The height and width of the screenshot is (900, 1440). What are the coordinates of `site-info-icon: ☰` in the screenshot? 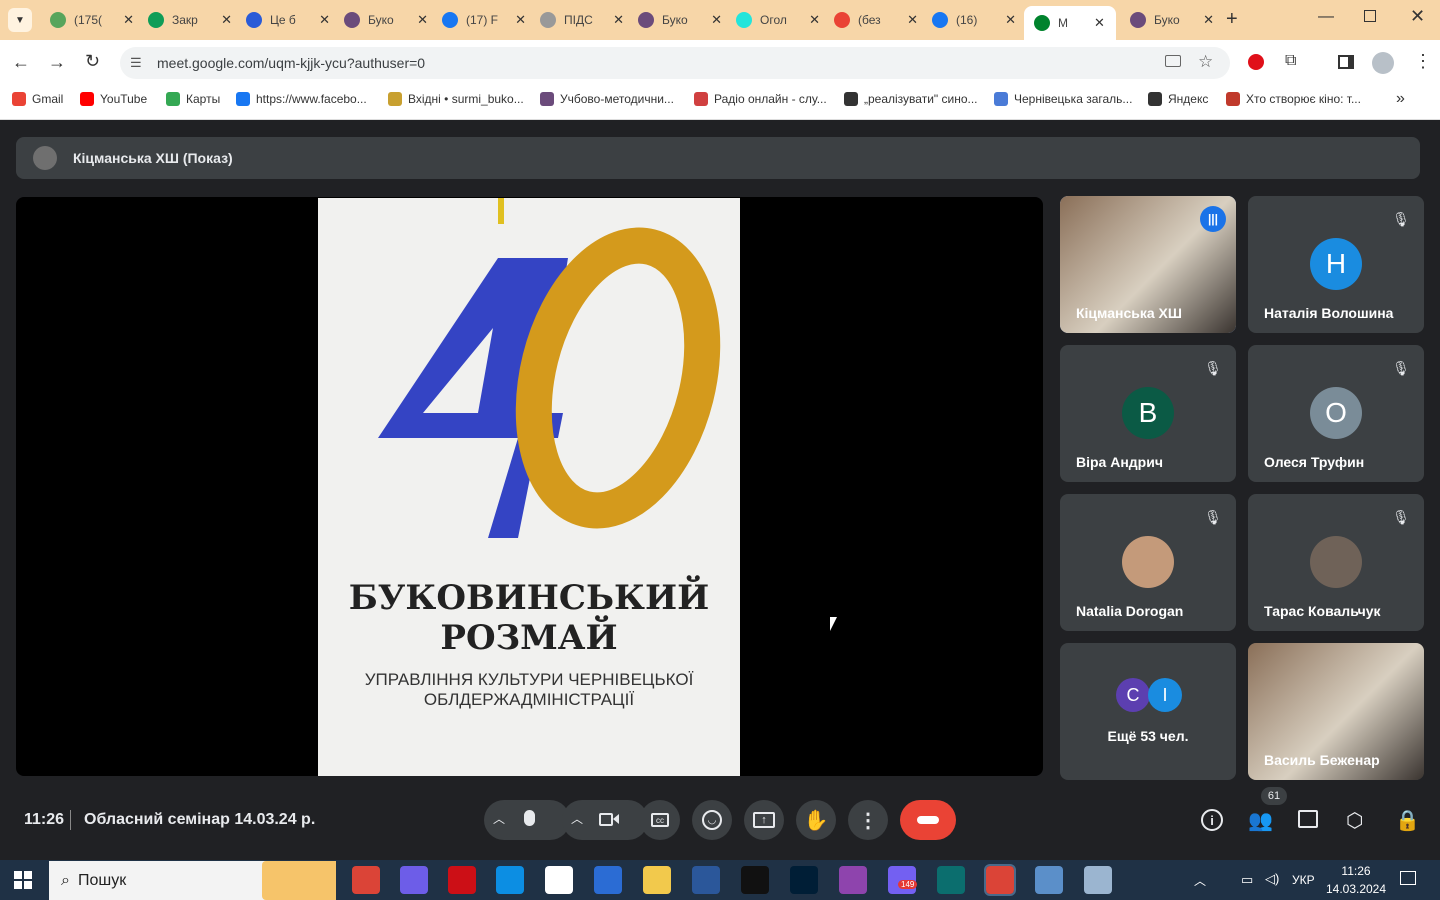 It's located at (136, 63).